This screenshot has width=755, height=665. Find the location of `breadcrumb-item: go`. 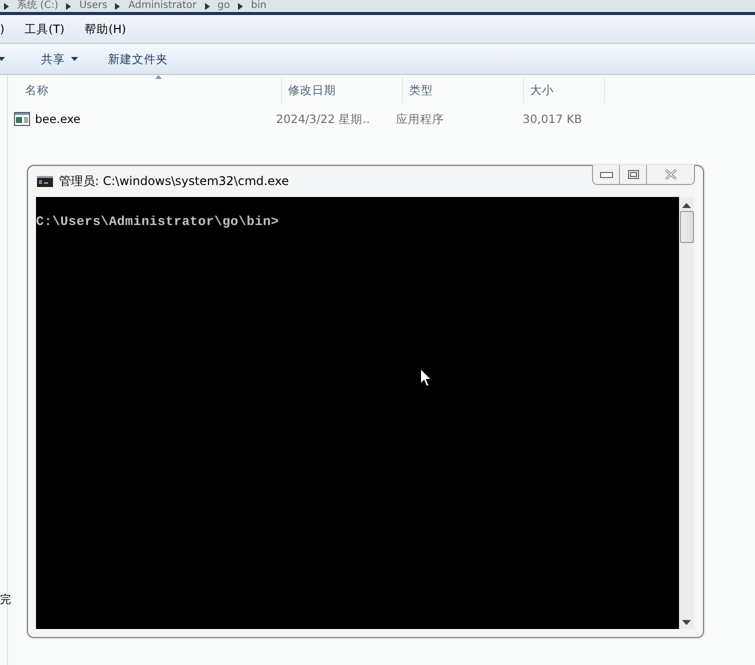

breadcrumb-item: go is located at coordinates (224, 6).